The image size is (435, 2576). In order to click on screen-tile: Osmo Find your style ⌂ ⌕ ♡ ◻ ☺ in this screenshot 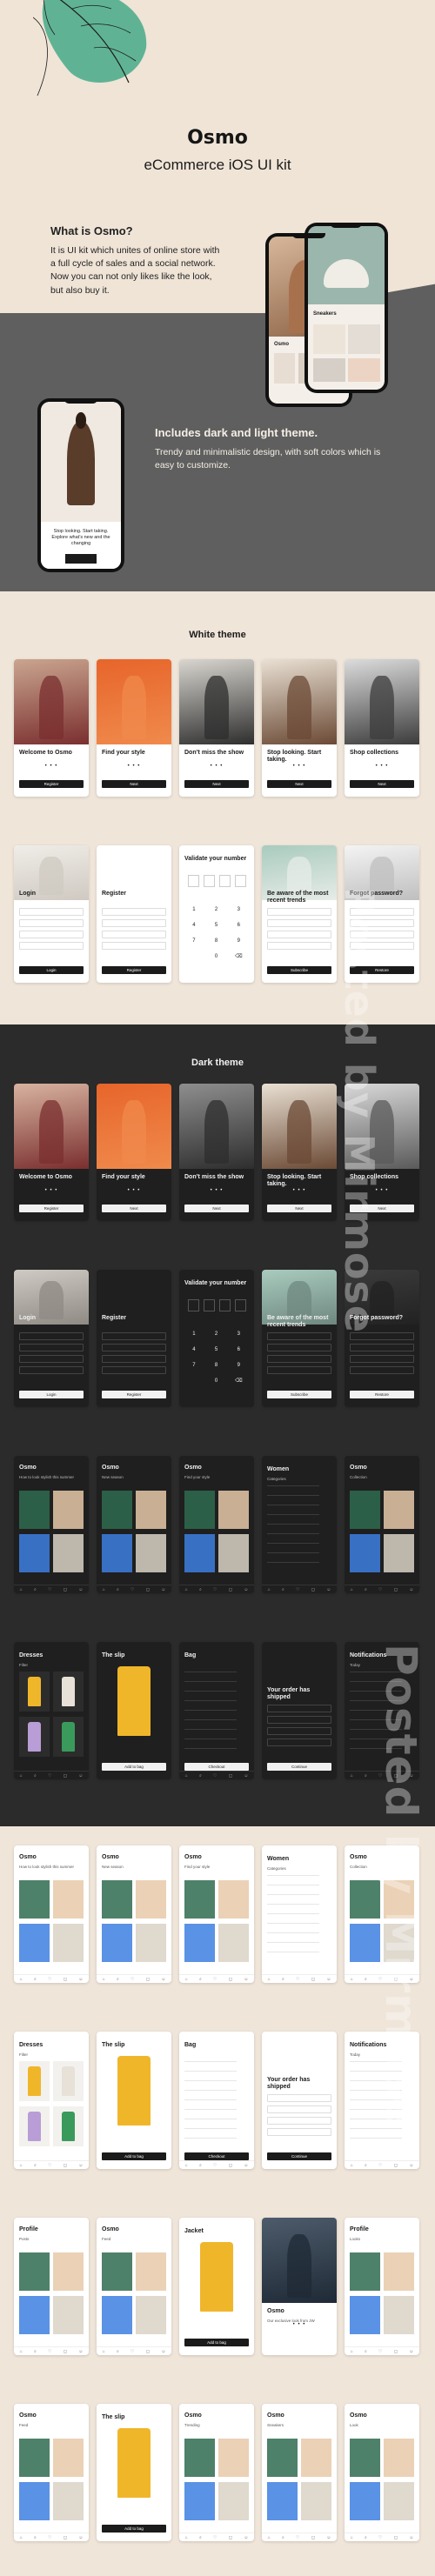, I will do `click(216, 1914)`.